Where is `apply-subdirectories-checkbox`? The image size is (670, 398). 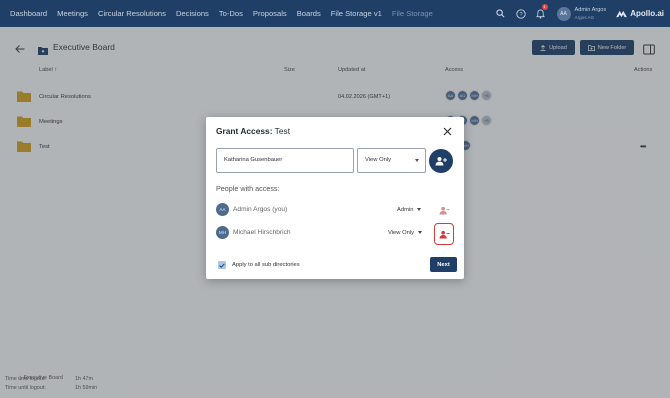
apply-subdirectories-checkbox is located at coordinates (222, 265).